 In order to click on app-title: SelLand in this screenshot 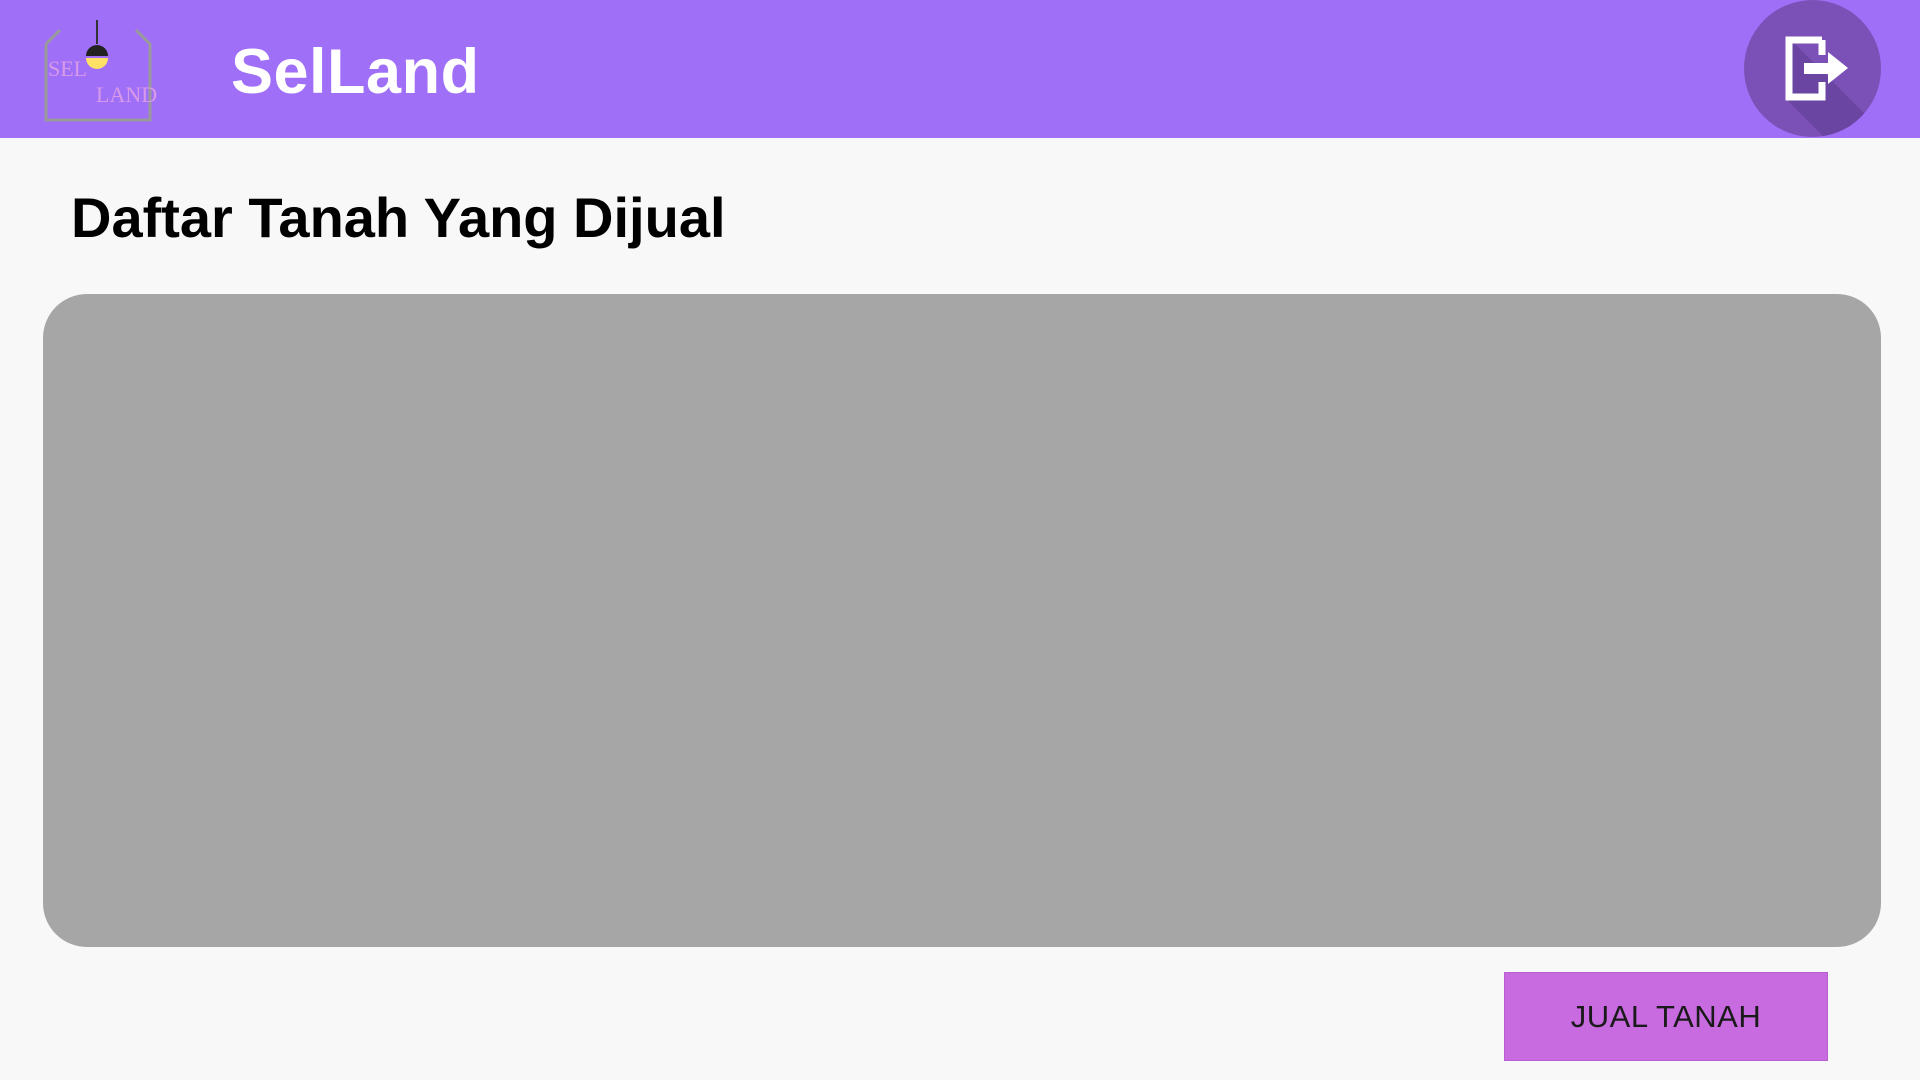, I will do `click(355, 72)`.